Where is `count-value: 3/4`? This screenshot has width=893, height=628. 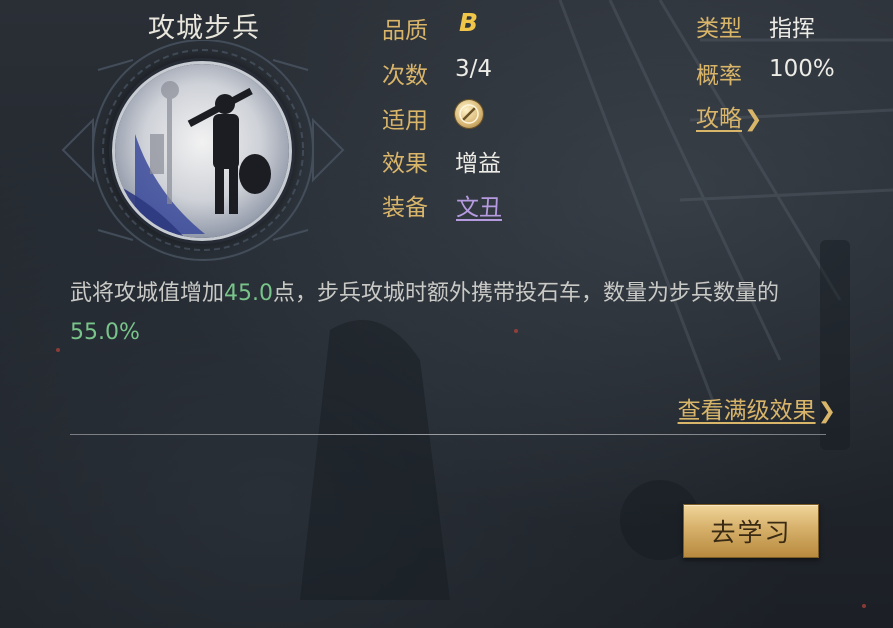
count-value: 3/4 is located at coordinates (474, 69).